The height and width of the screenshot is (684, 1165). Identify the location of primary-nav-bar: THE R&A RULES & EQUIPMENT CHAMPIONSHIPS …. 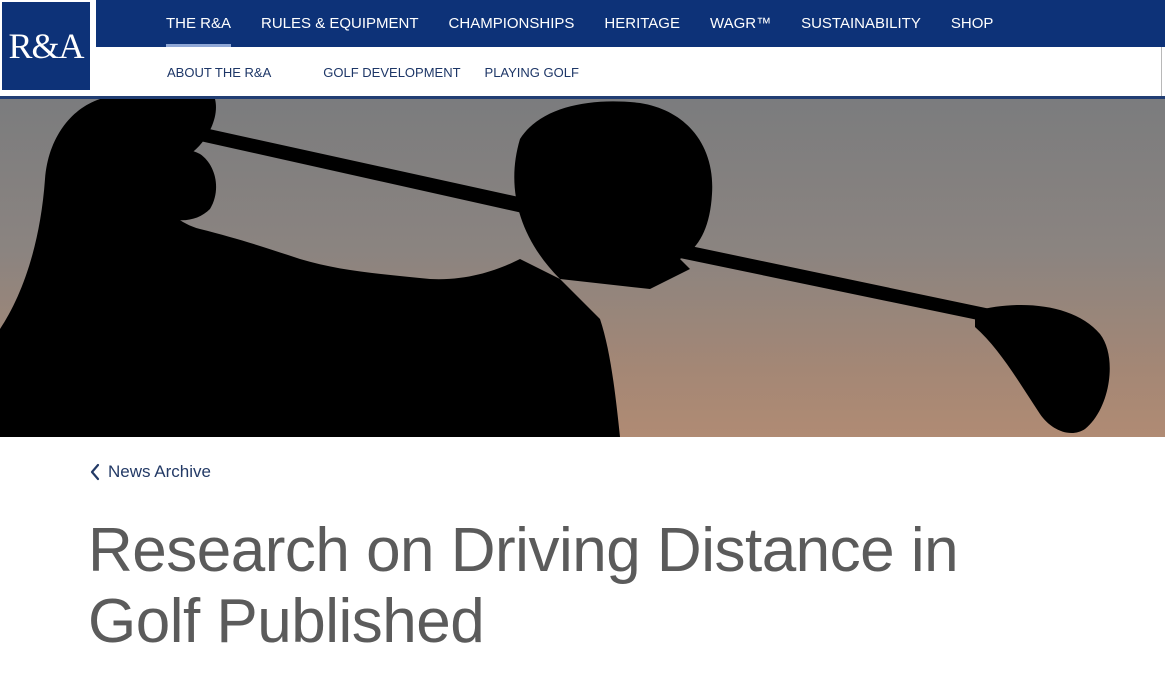
(630, 23).